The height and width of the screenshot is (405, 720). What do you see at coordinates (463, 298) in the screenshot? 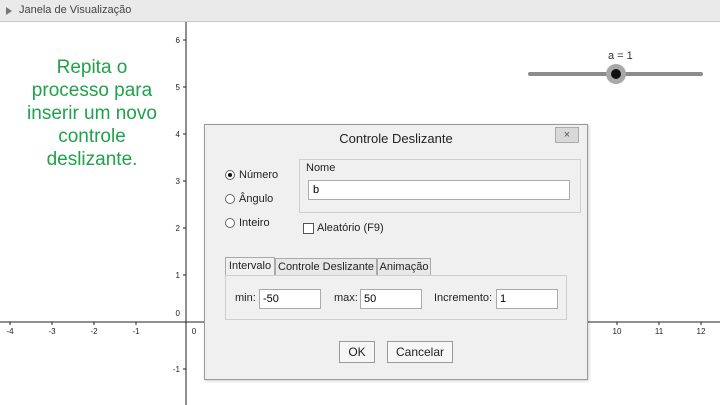
I see `increment-label: Incremento:` at bounding box center [463, 298].